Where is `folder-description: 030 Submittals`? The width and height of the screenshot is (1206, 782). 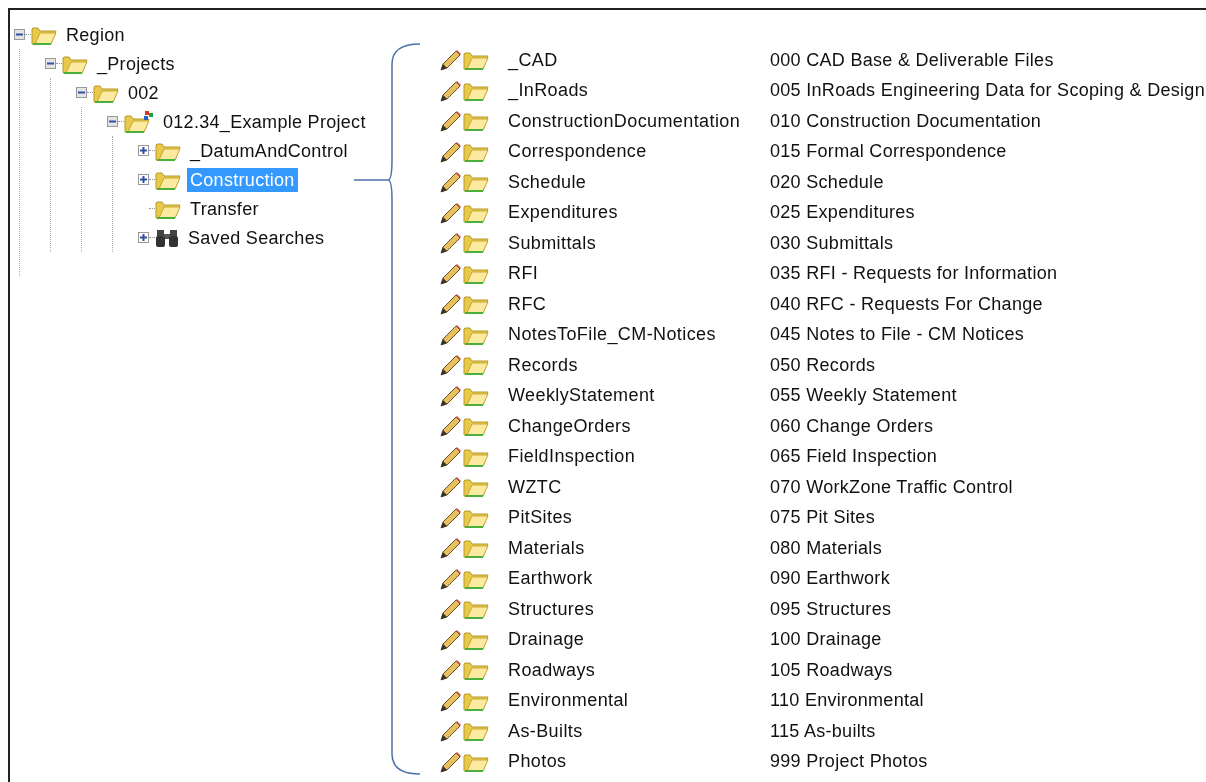 folder-description: 030 Submittals is located at coordinates (832, 243).